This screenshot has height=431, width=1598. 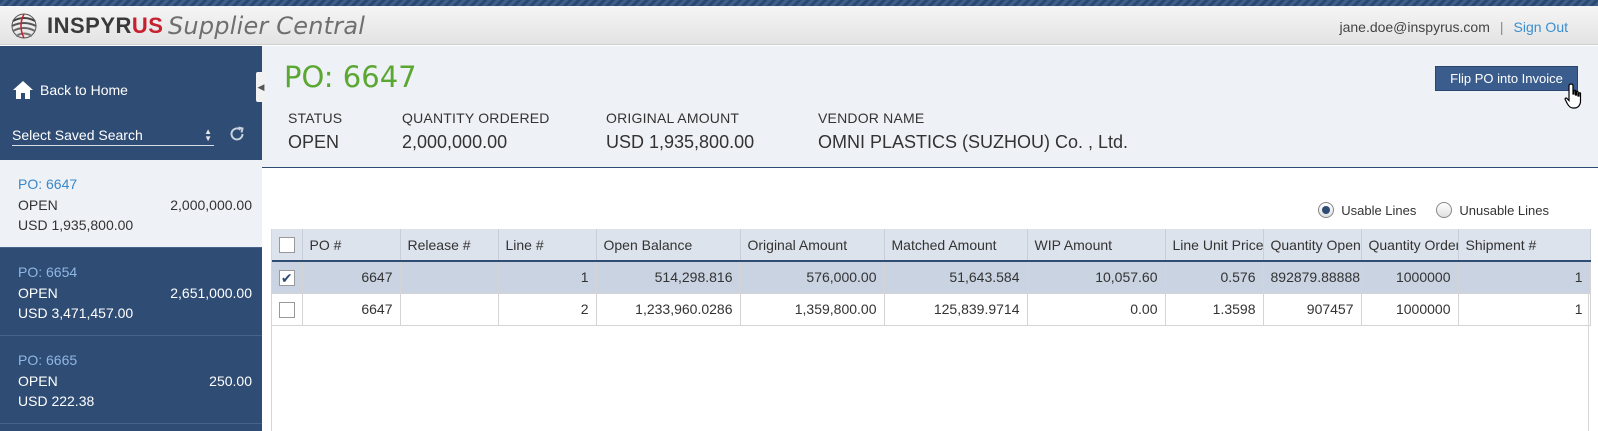 What do you see at coordinates (956, 309) in the screenshot?
I see `table-cell: 125,839.9714` at bounding box center [956, 309].